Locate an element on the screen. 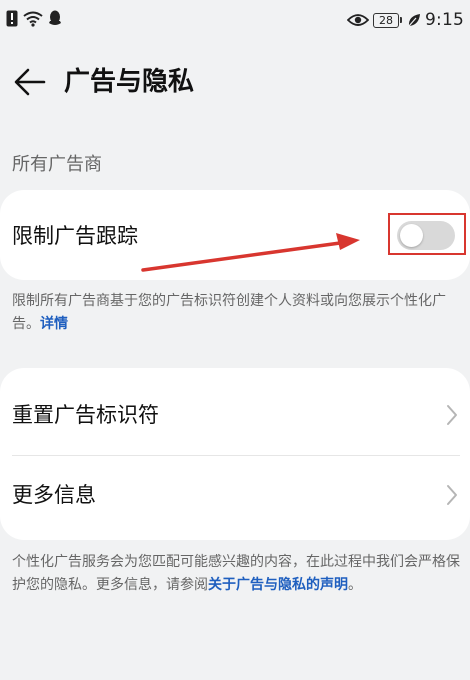 The image size is (470, 680). menu-item-label: 重置广告标识符 is located at coordinates (85, 415).